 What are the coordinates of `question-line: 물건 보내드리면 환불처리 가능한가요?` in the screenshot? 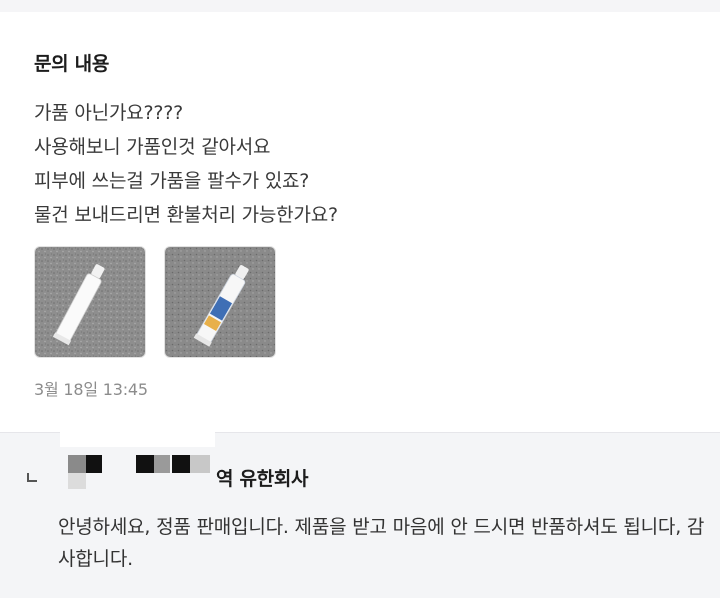 It's located at (186, 215).